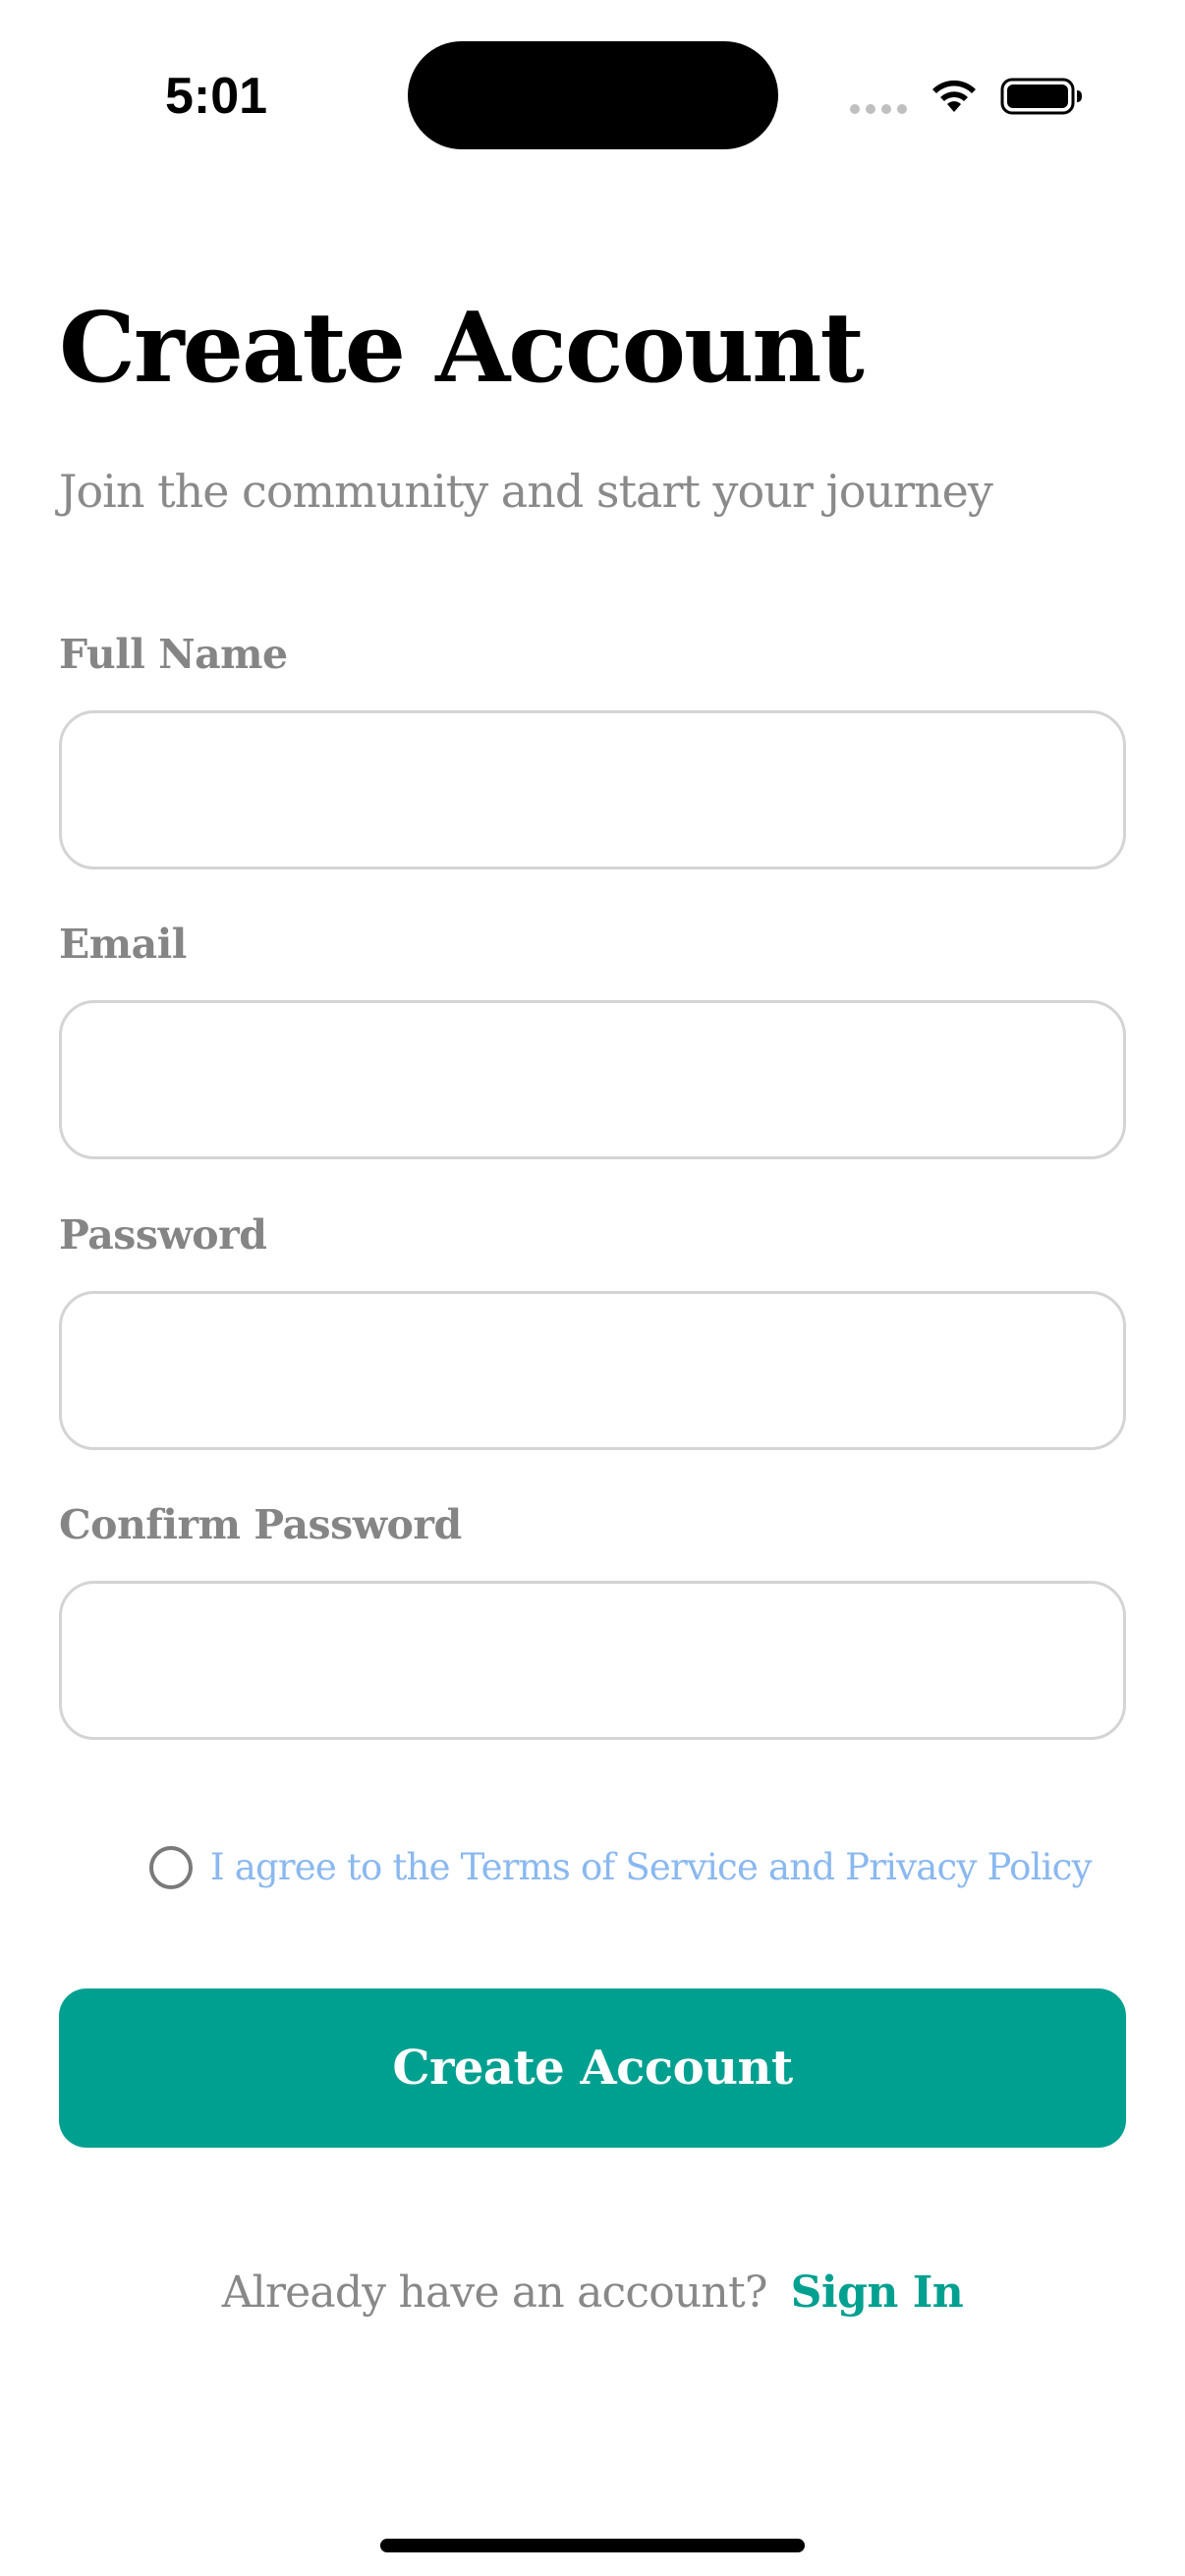 The height and width of the screenshot is (2576, 1185). I want to click on wifi-icon, so click(954, 96).